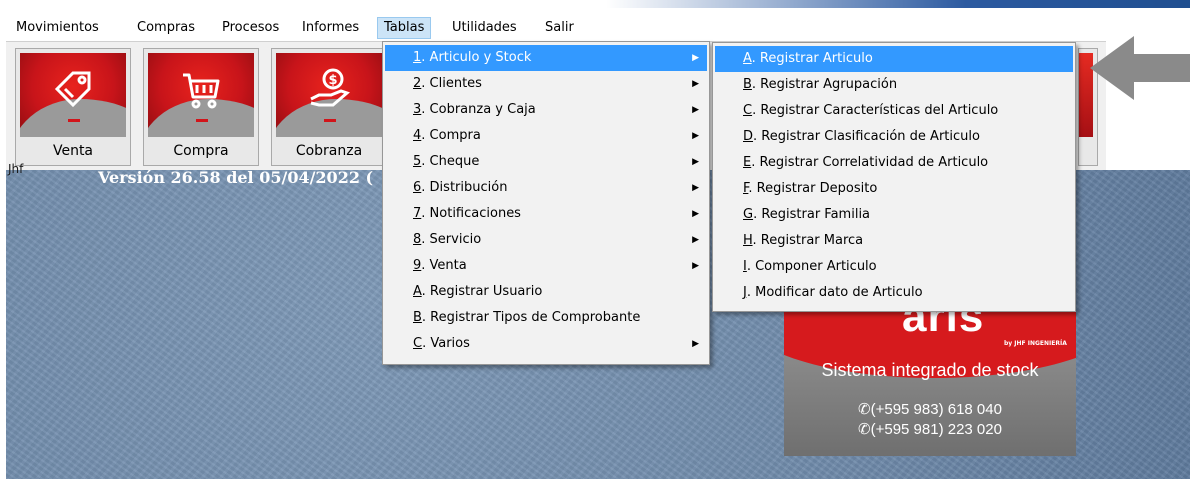  Describe the element at coordinates (73, 151) in the screenshot. I see `venta-label: Venta` at that location.